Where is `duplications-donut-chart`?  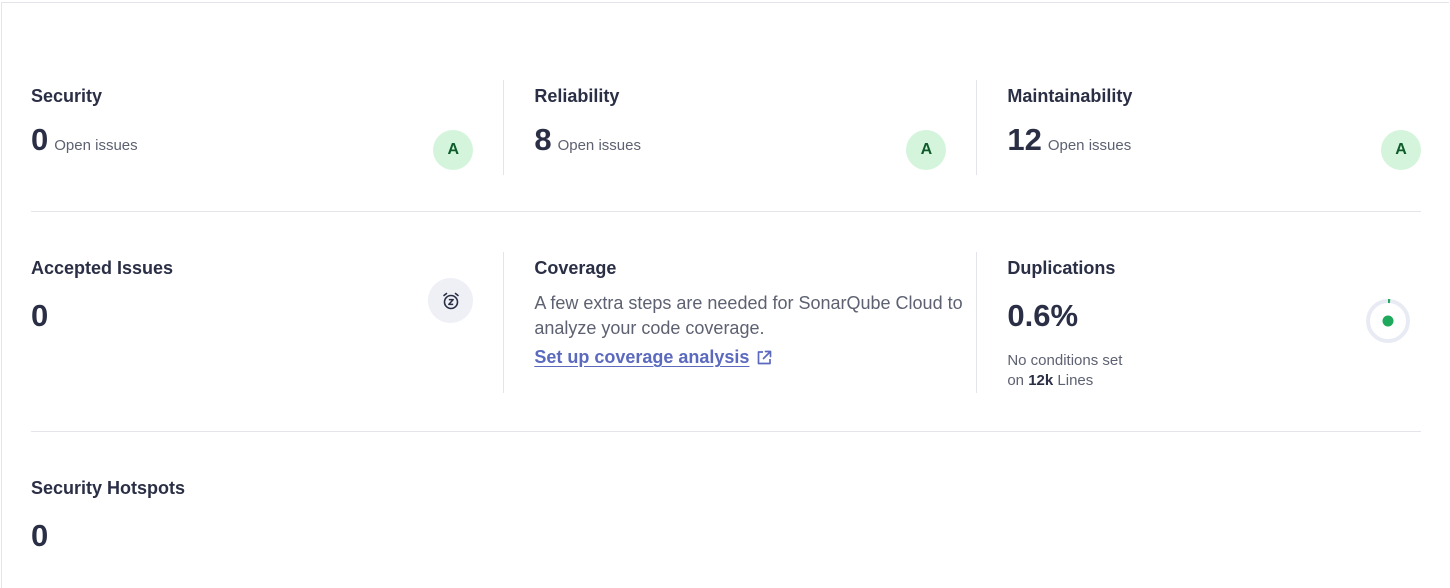
duplications-donut-chart is located at coordinates (1388, 321).